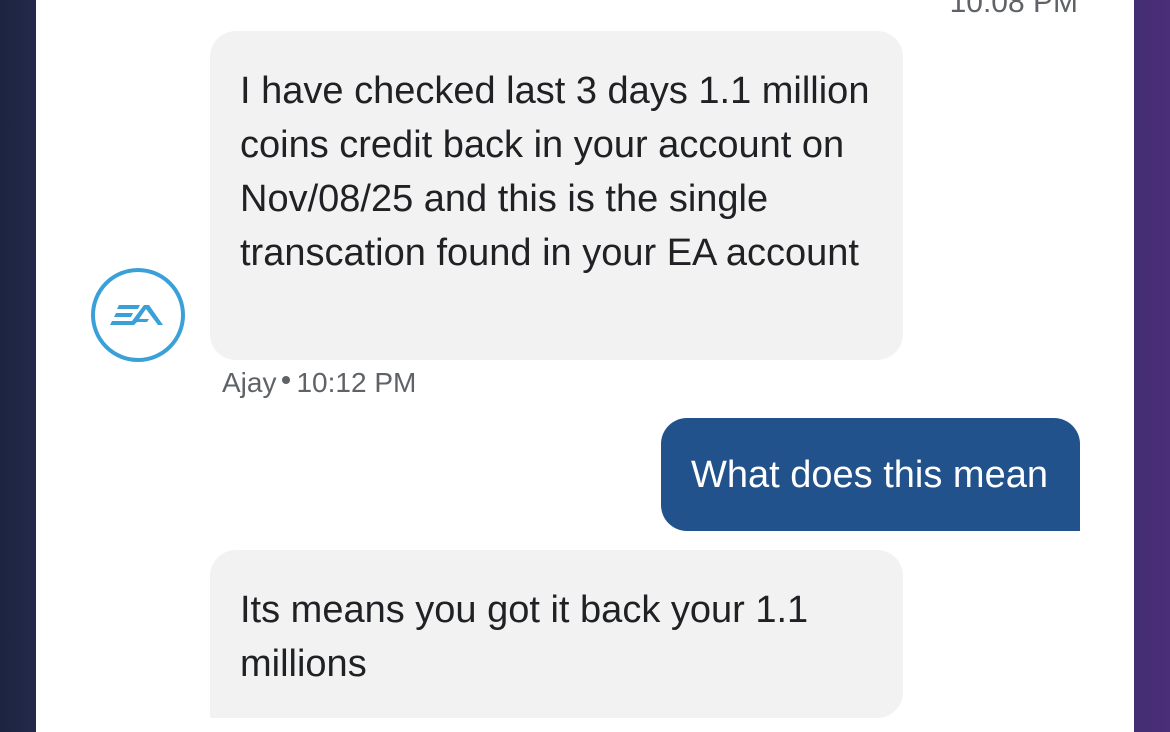 The width and height of the screenshot is (1170, 732). I want to click on outgoing-message-bubble: What does this mean, so click(870, 474).